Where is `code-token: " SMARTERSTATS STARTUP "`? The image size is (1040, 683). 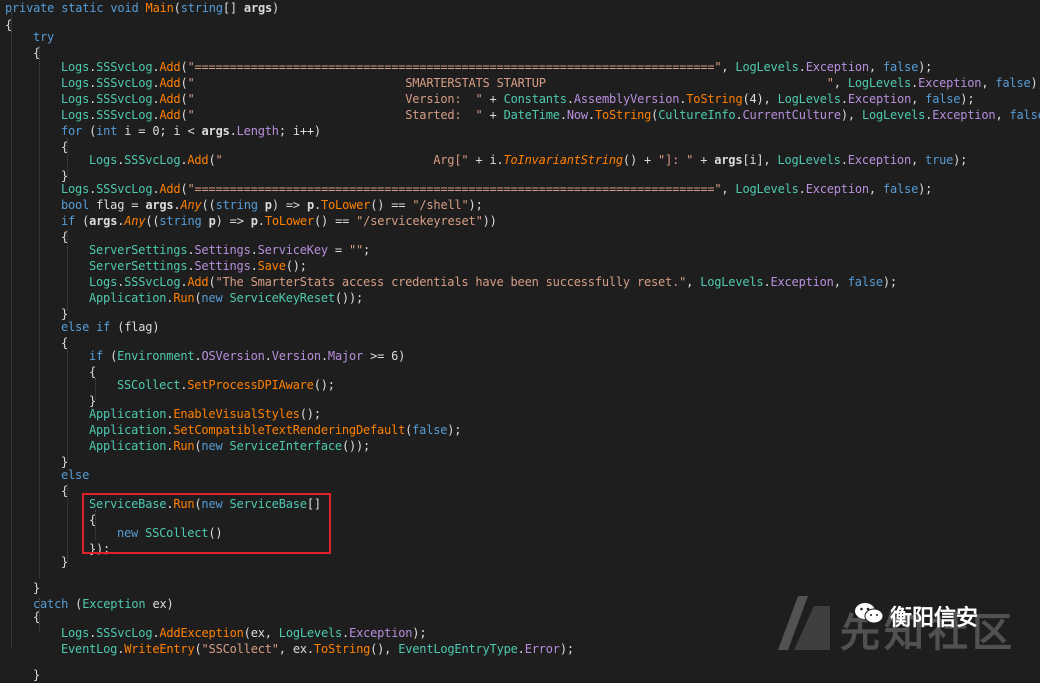
code-token: " SMARTERSTATS STARTUP " is located at coordinates (510, 83).